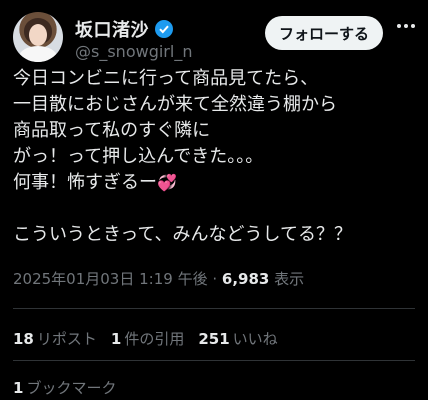  What do you see at coordinates (214, 36) in the screenshot?
I see `tweet-header: 坂口渚沙 @s_snowgirl_n フォローする` at bounding box center [214, 36].